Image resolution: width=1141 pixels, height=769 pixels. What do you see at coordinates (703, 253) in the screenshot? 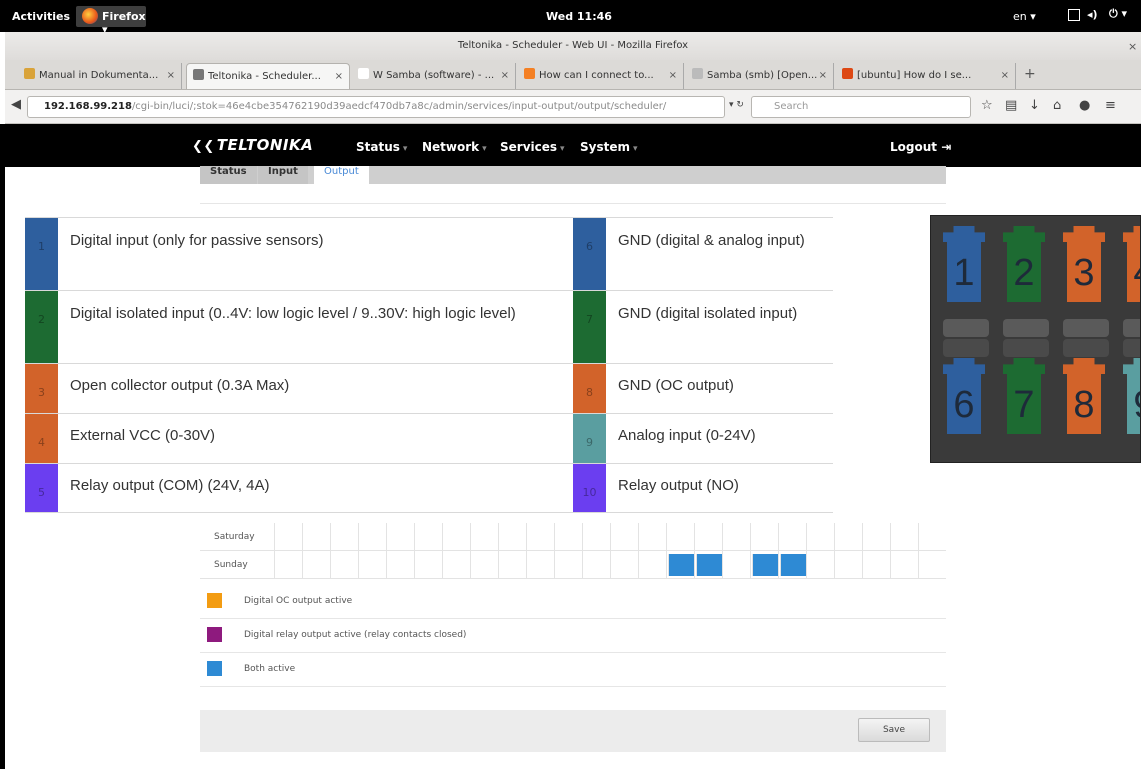
I see `pin-row: 6 GND (digital & analog input)` at bounding box center [703, 253].